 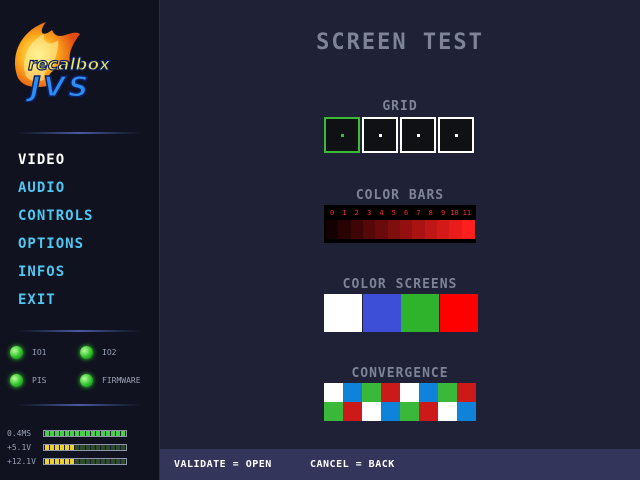 I want to click on color-bar-number: 4, so click(x=381, y=213).